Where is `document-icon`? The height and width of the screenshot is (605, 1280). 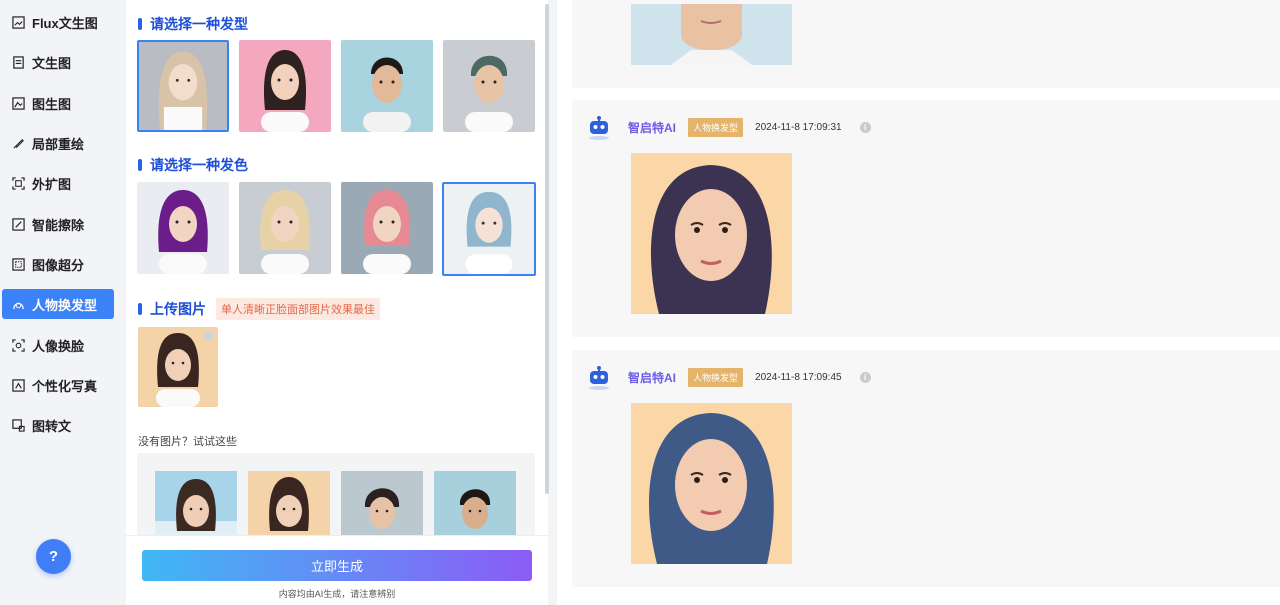 document-icon is located at coordinates (18, 62).